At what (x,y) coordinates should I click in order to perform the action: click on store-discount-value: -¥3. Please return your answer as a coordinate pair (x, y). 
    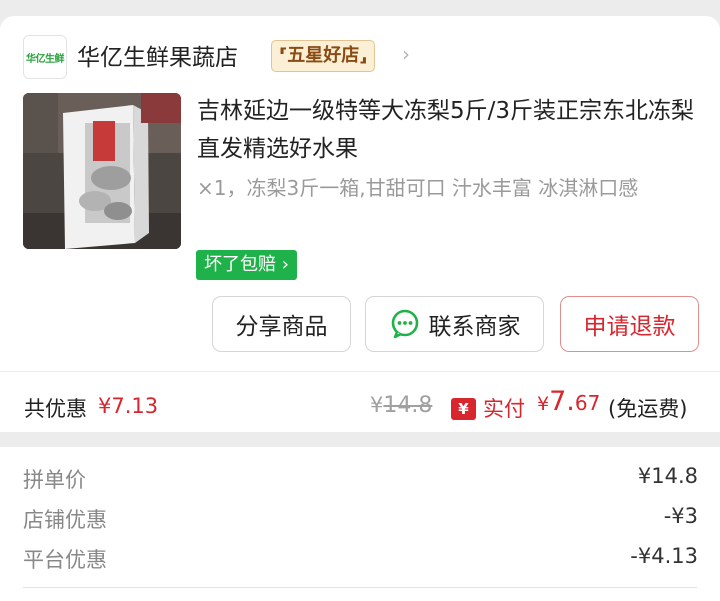
    Looking at the image, I should click on (680, 516).